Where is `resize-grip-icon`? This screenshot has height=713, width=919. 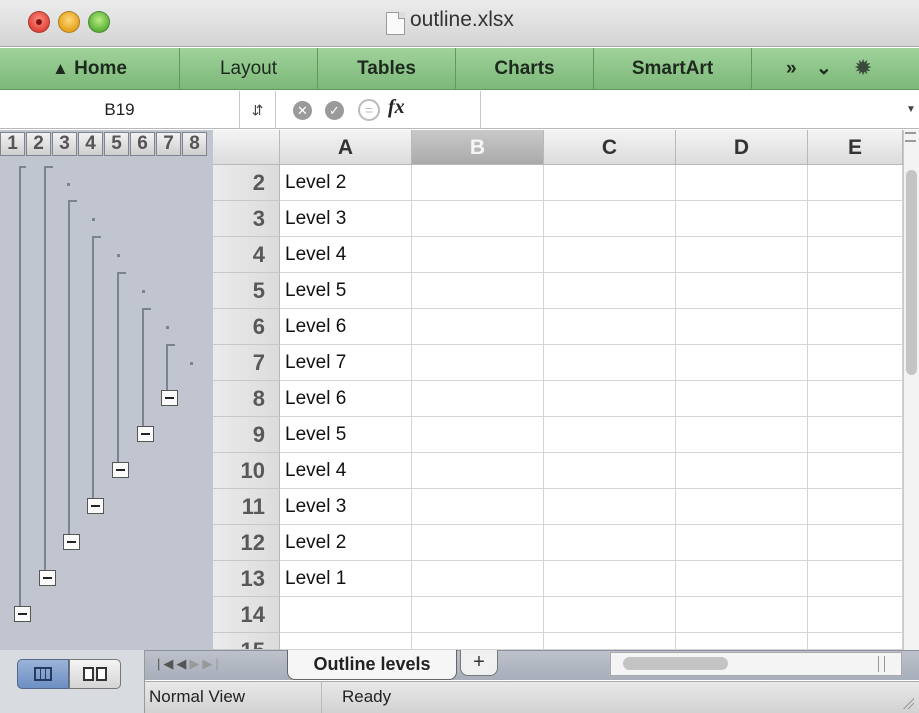 resize-grip-icon is located at coordinates (907, 702).